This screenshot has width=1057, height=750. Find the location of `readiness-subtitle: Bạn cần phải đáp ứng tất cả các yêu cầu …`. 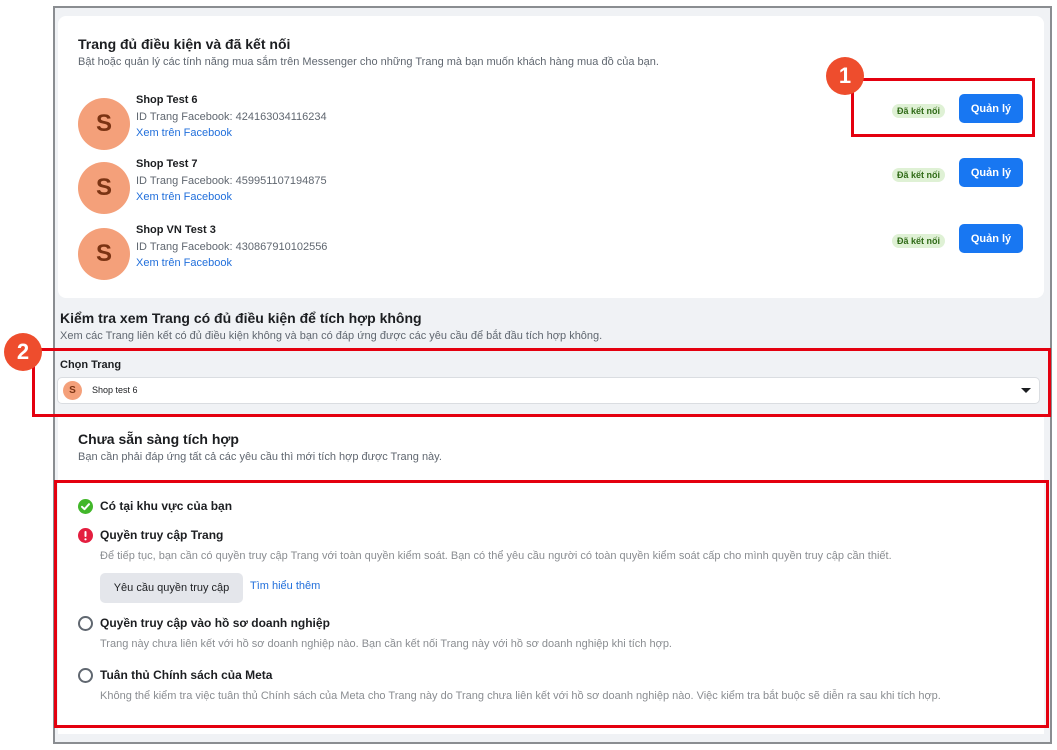

readiness-subtitle: Bạn cần phải đáp ứng tất cả các yêu cầu … is located at coordinates (260, 457).